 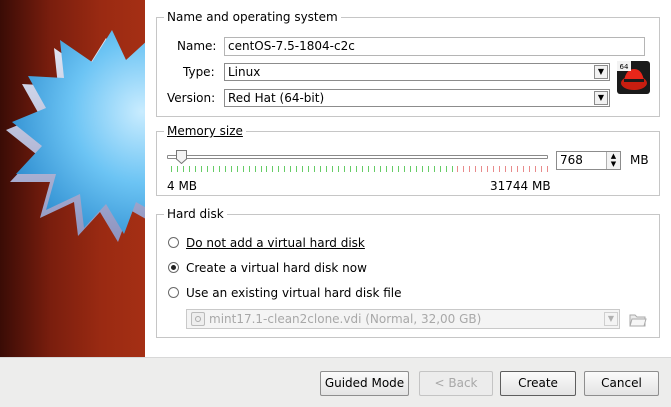 I want to click on redhat-64bit-icon: 64, so click(x=633, y=77).